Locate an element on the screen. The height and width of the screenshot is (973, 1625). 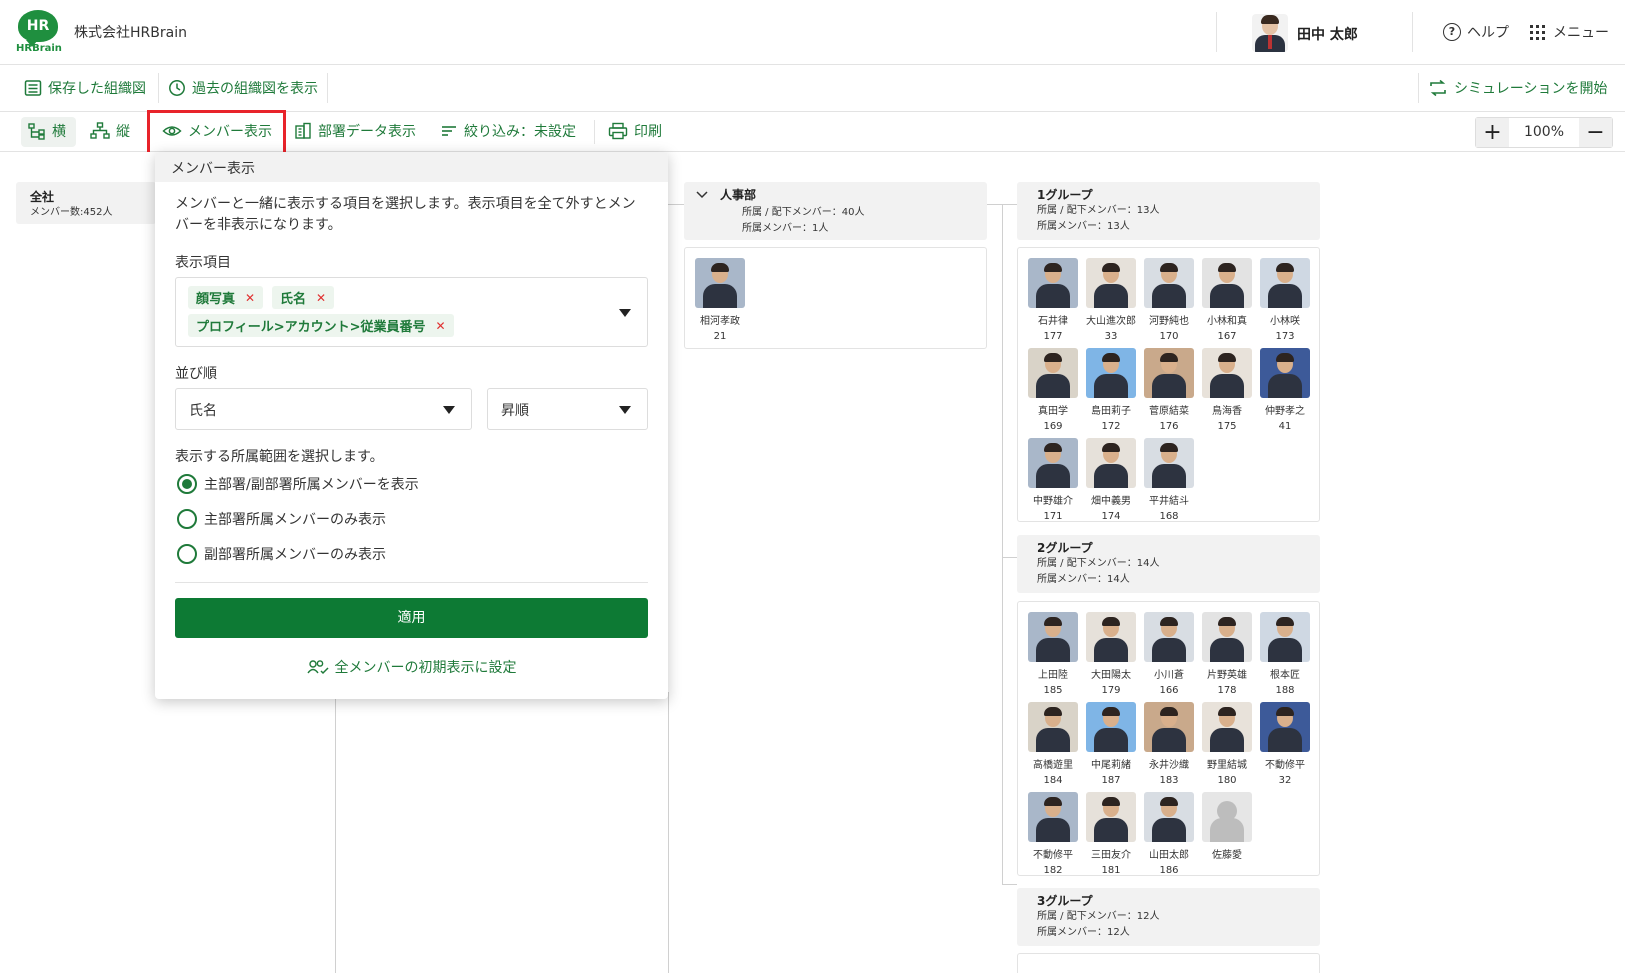
zoom-value: 100% is located at coordinates (1544, 132).